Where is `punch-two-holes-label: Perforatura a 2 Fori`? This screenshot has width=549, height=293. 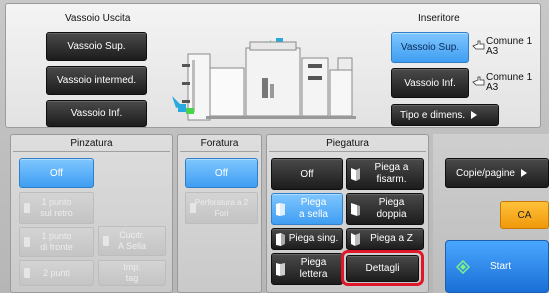 punch-two-holes-label: Perforatura a 2 Fori is located at coordinates (221, 208).